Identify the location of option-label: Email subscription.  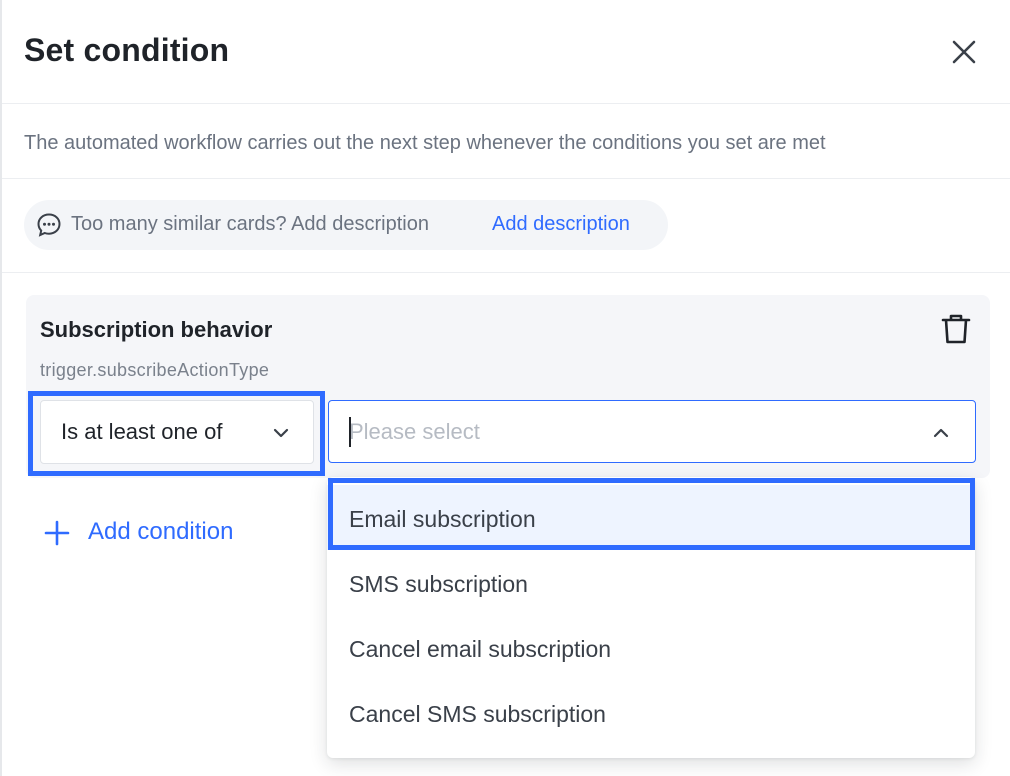
(442, 519).